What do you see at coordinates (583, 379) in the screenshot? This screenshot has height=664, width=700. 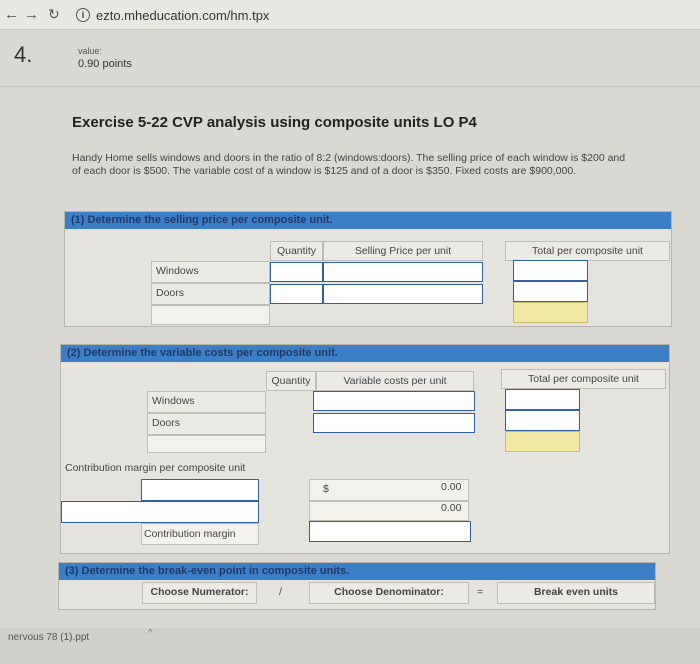 I see `part2-col-total: Total per composite unit` at bounding box center [583, 379].